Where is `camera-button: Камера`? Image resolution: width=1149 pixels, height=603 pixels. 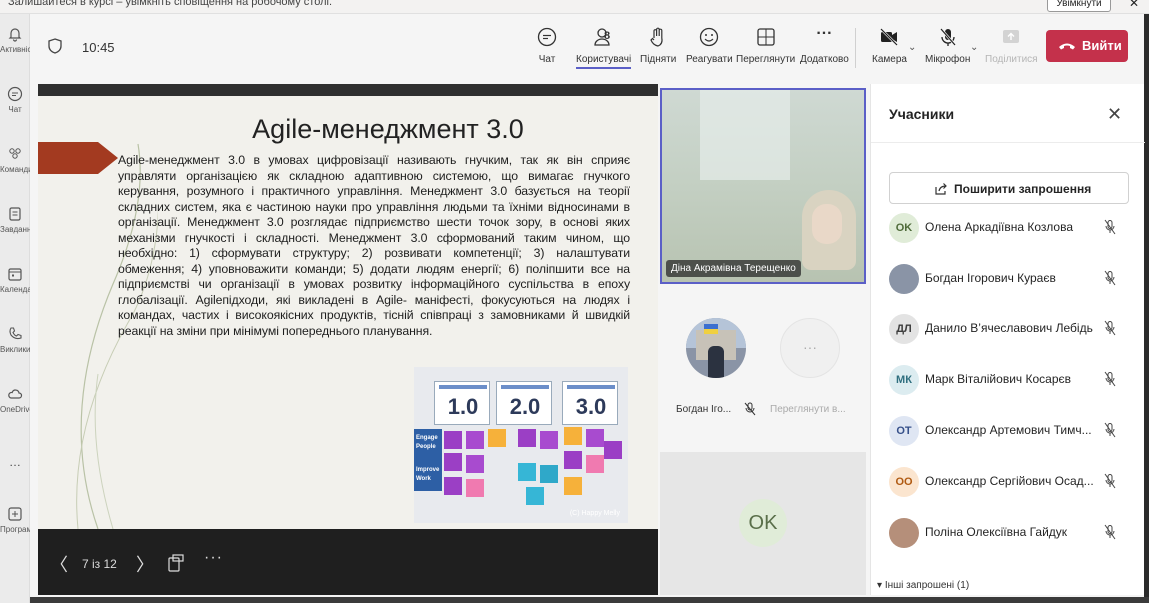
camera-button: Камера is located at coordinates (889, 45).